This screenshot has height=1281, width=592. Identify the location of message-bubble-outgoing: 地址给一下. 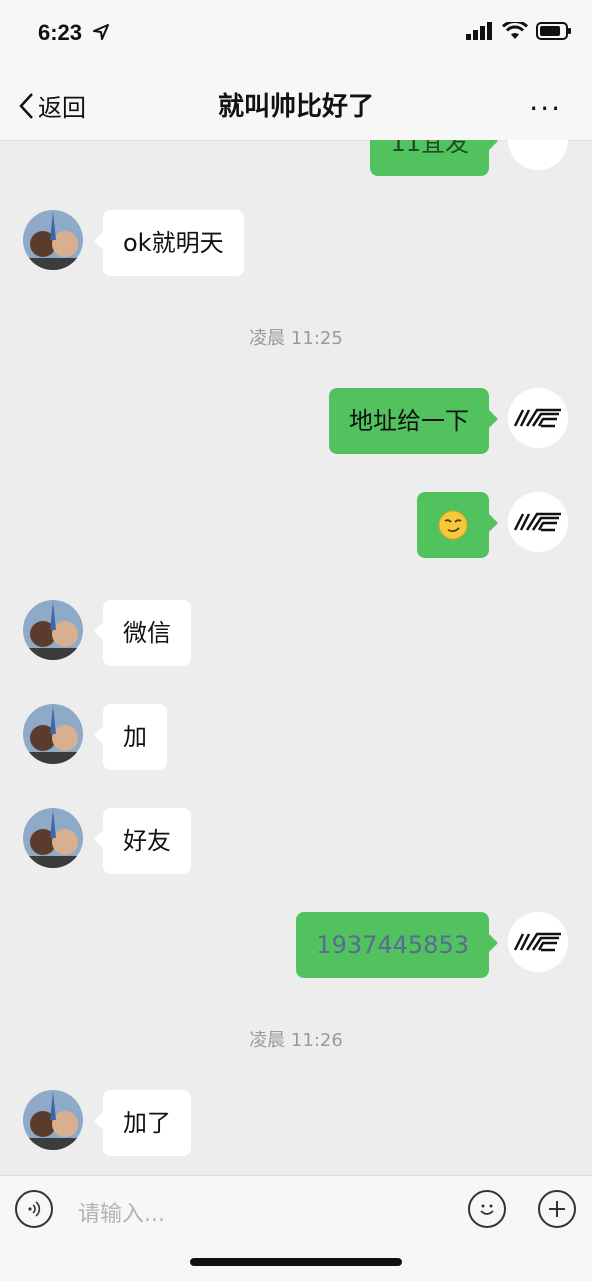
(413, 421).